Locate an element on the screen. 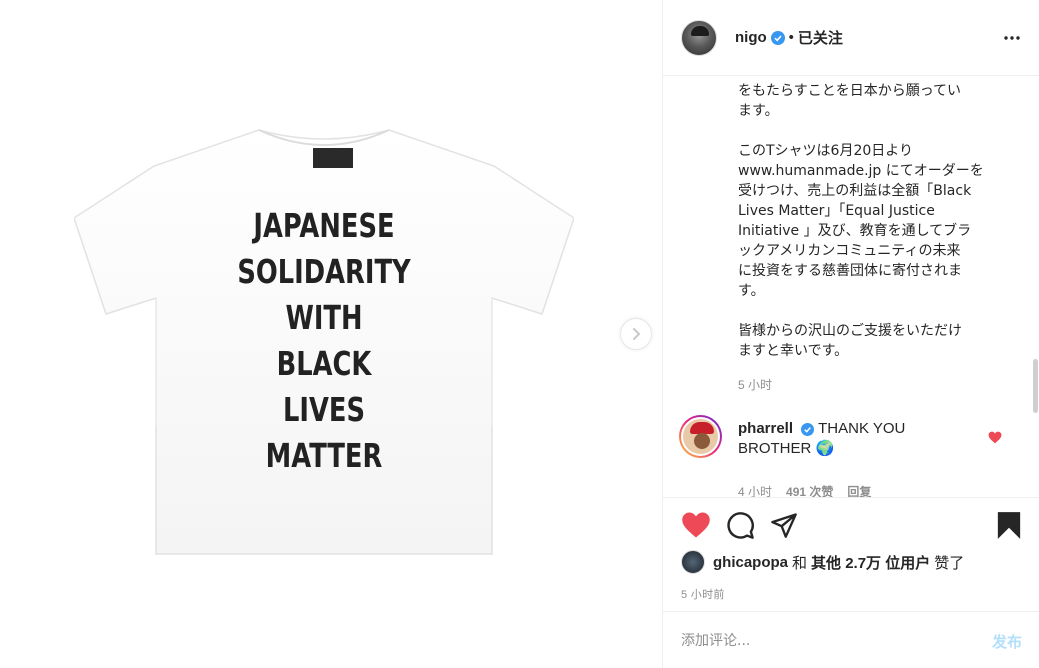 The image size is (1039, 668). save-button is located at coordinates (1009, 528).